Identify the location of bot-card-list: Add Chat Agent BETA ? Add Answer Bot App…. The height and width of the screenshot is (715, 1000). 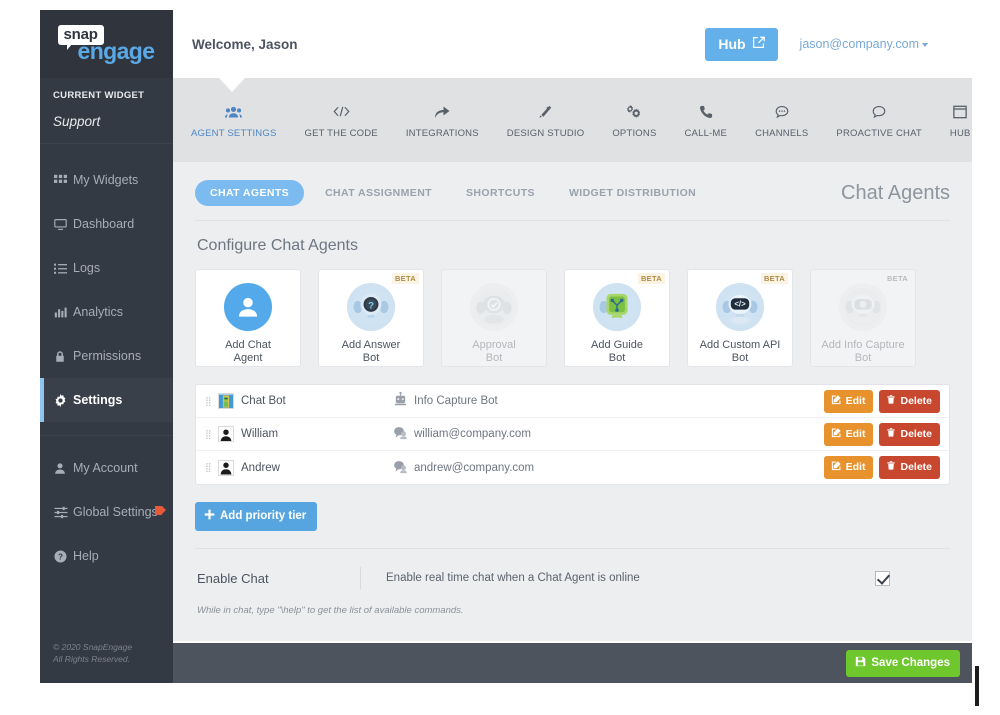
(572, 318).